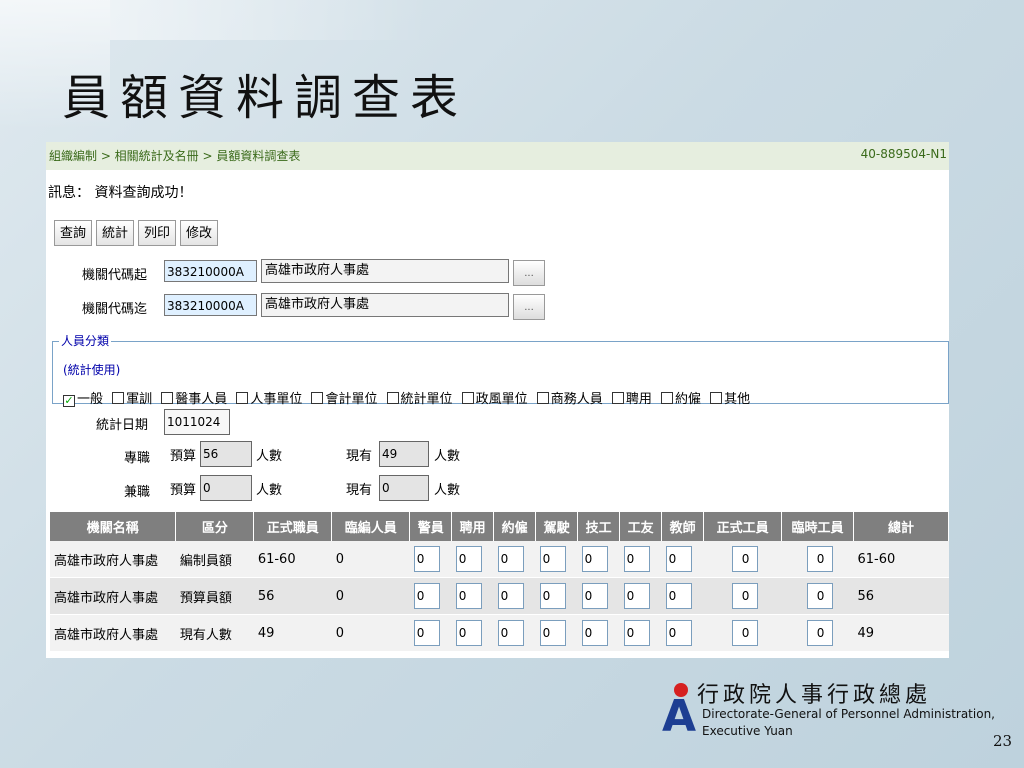 The width and height of the screenshot is (1024, 768). What do you see at coordinates (92, 370) in the screenshot?
I see `category-subtitle: (統計使用)` at bounding box center [92, 370].